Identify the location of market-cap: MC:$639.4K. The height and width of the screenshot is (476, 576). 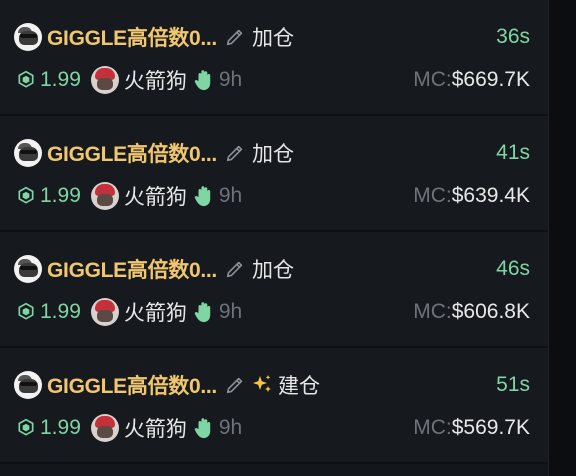
(471, 196).